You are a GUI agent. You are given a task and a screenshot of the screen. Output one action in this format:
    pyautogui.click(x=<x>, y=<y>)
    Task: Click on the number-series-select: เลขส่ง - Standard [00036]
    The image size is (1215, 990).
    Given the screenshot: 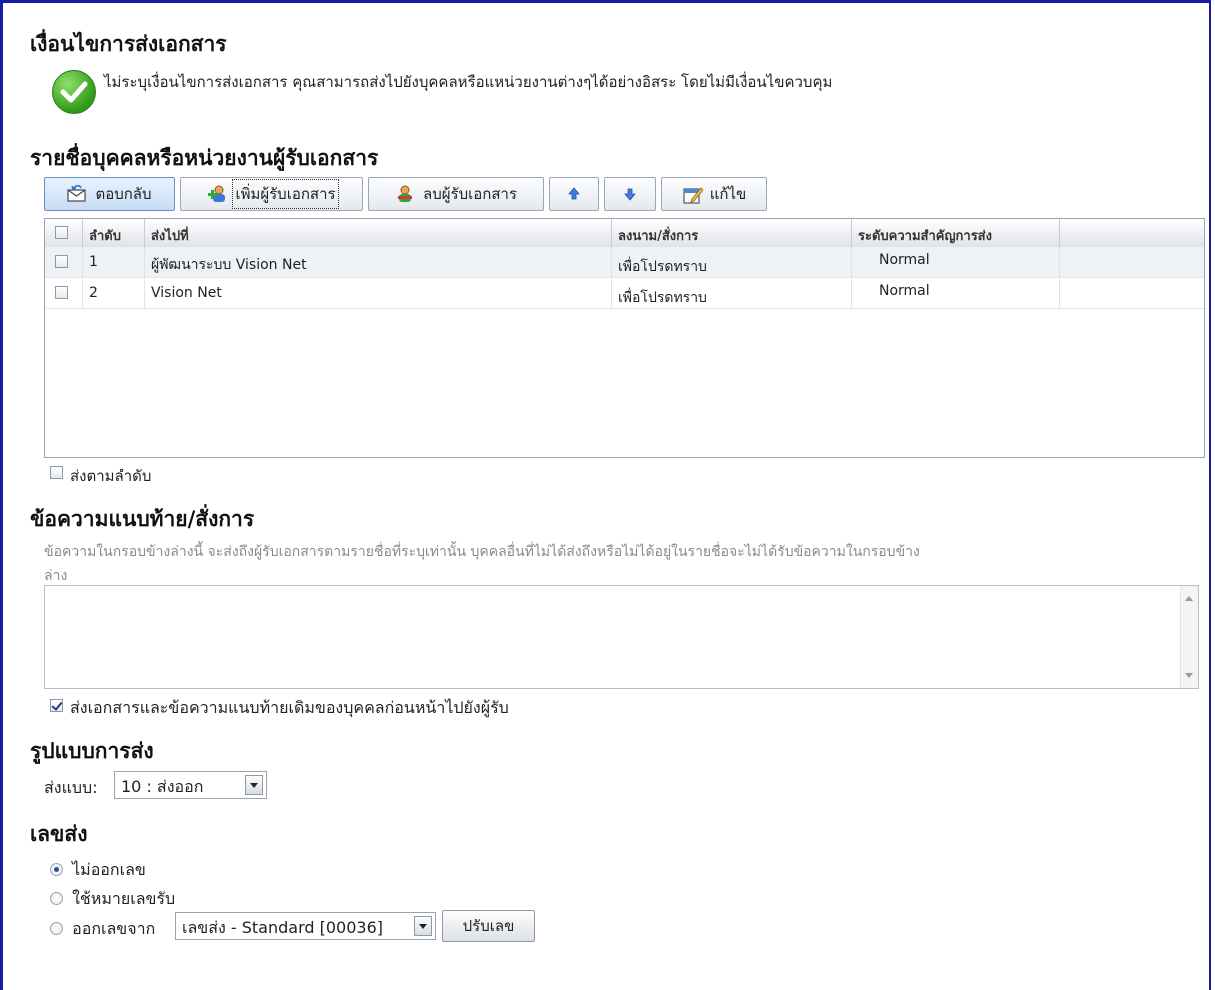 What is the action you would take?
    pyautogui.click(x=305, y=926)
    